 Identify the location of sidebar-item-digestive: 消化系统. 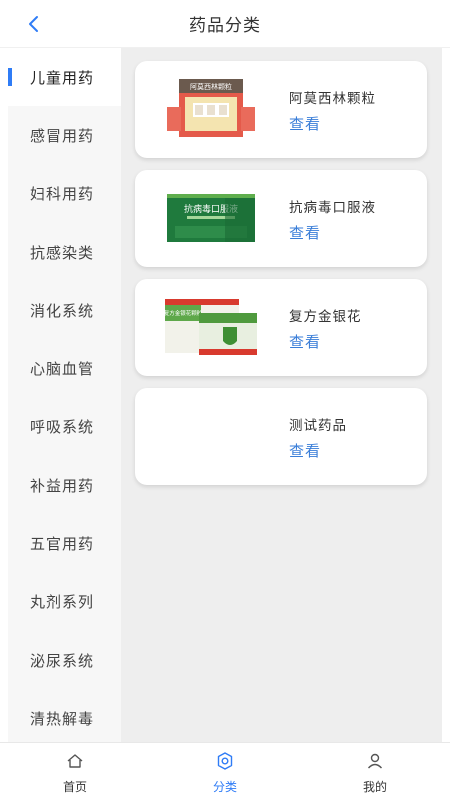
(64, 310).